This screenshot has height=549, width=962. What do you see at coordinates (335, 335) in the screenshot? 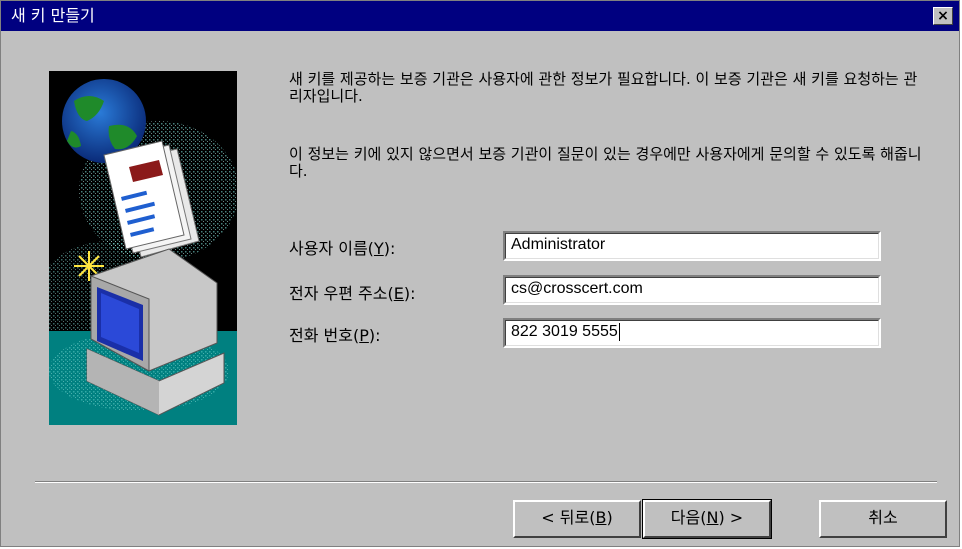
I see `phone-label: 전화 번호(P):` at bounding box center [335, 335].